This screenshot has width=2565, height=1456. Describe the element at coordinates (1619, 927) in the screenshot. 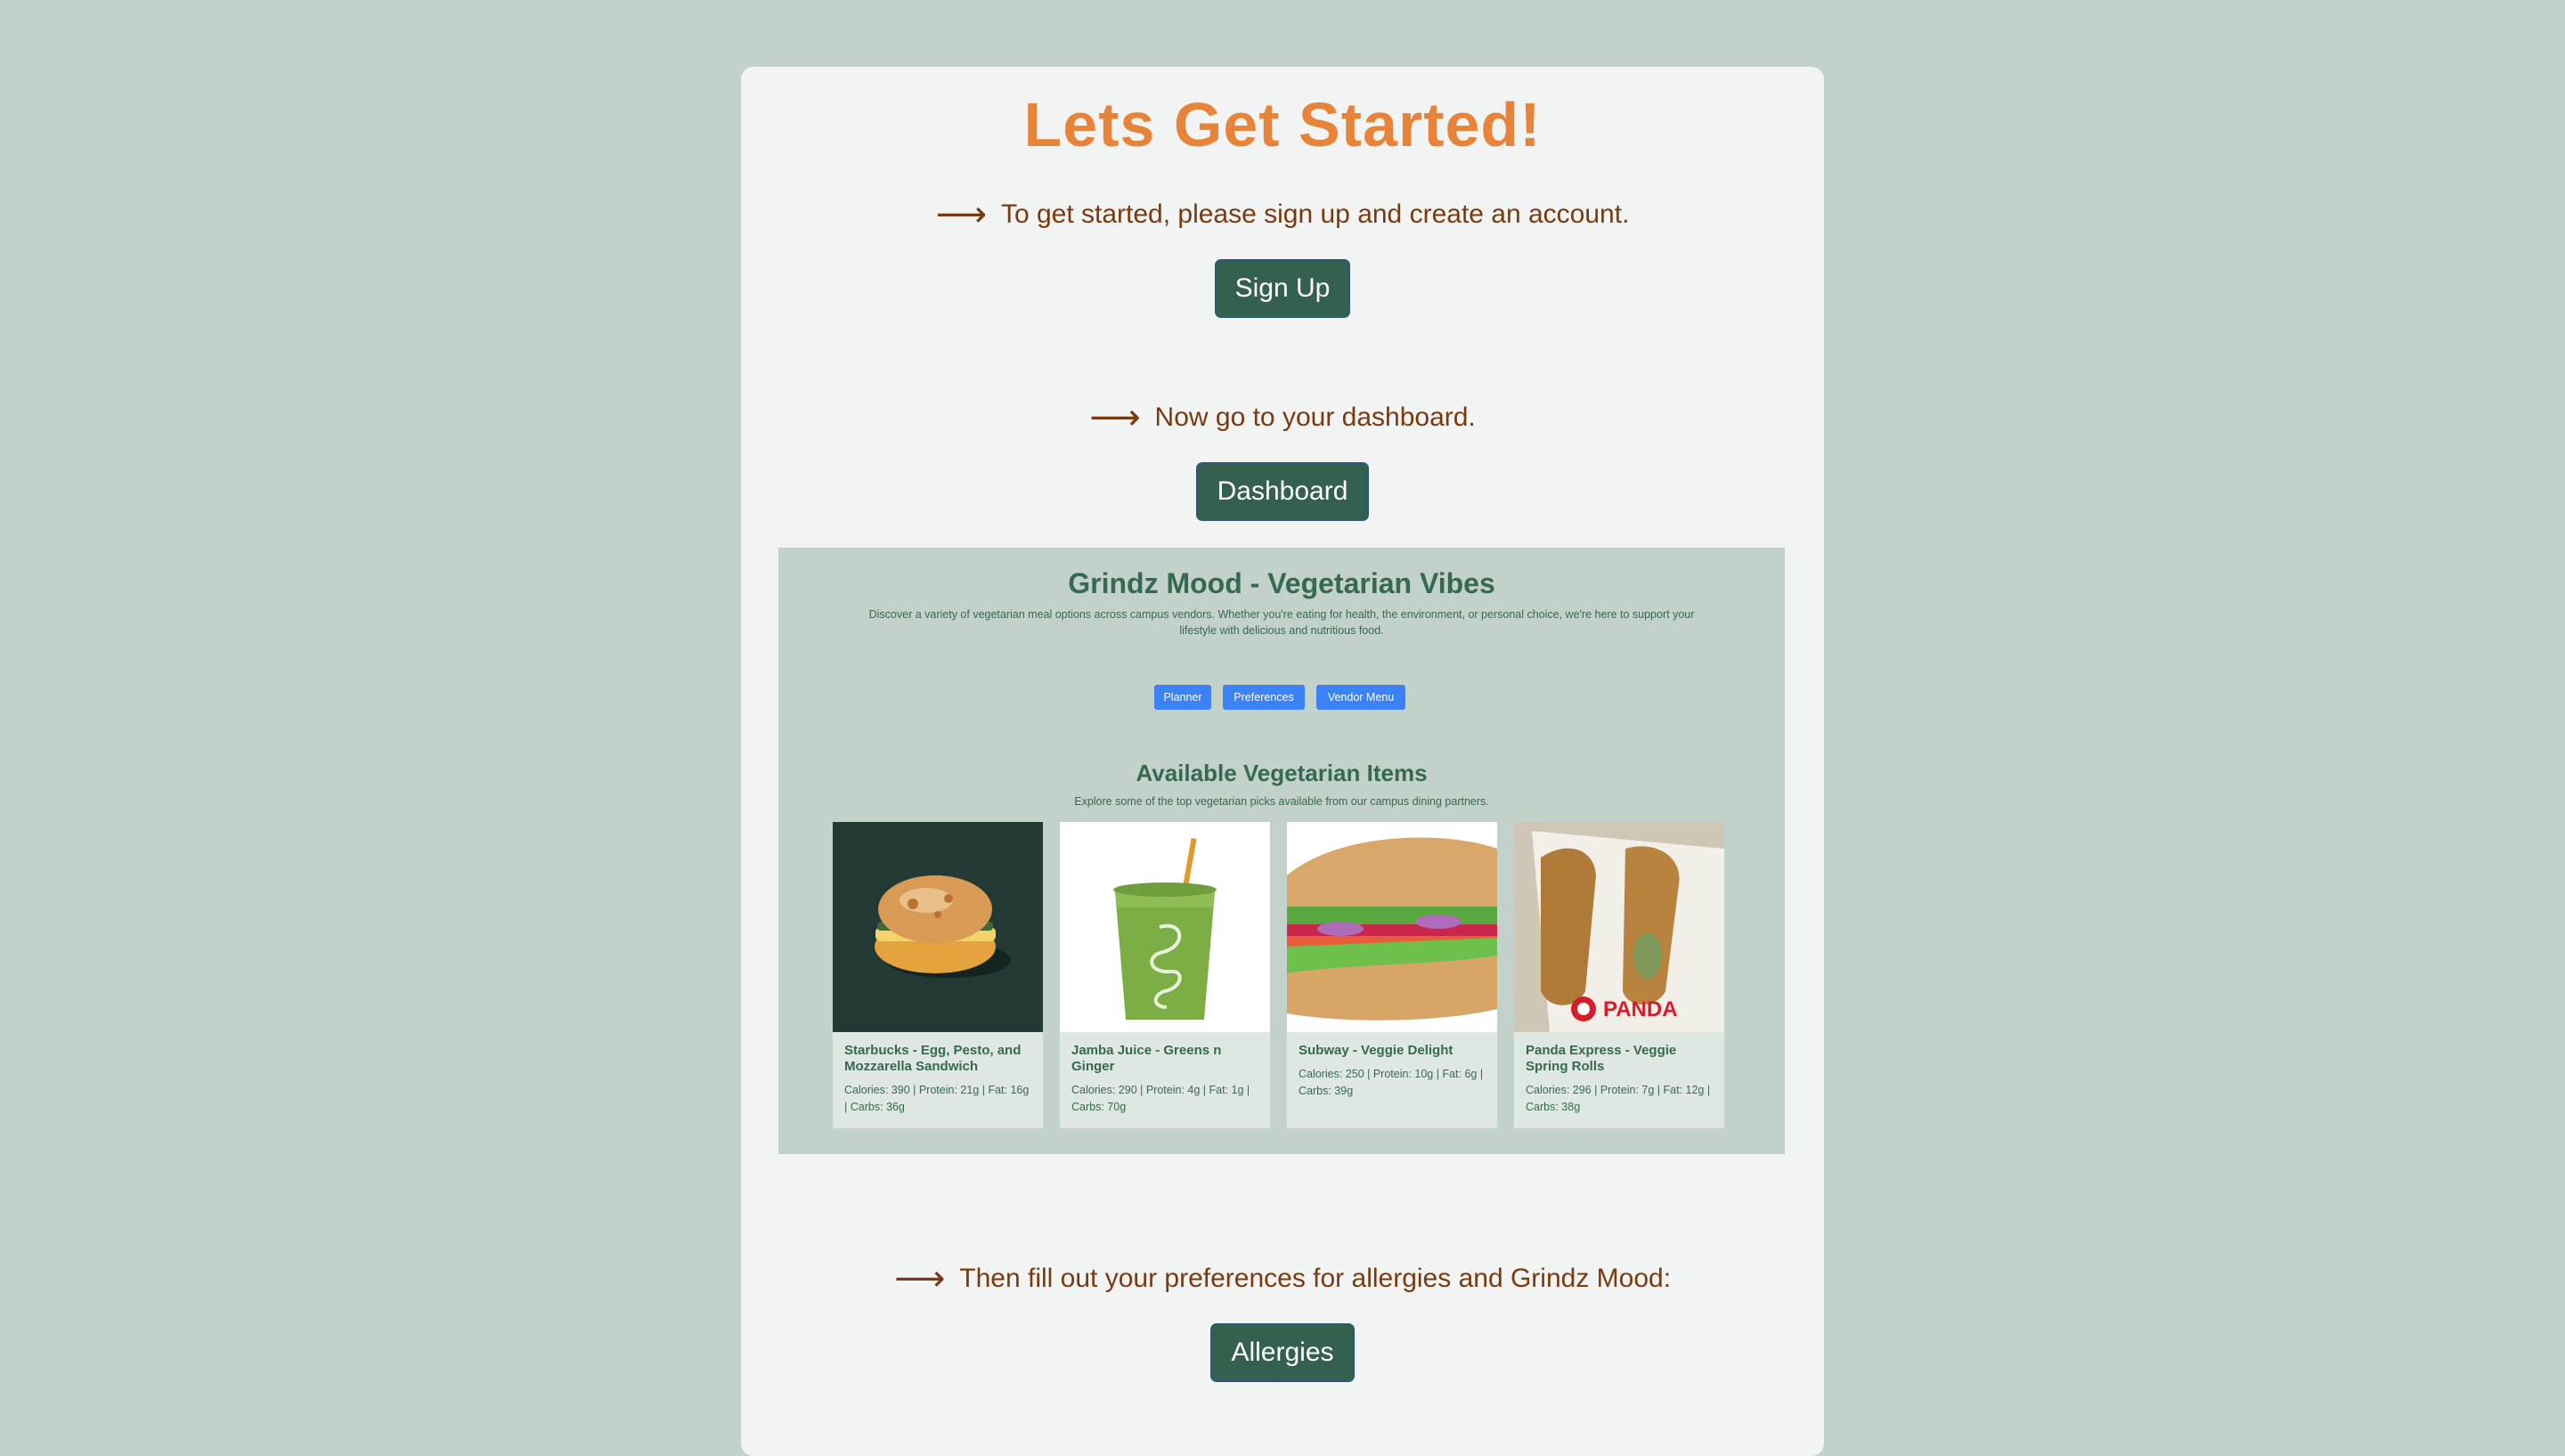

I see `spring-rolls-image: PANDA` at that location.